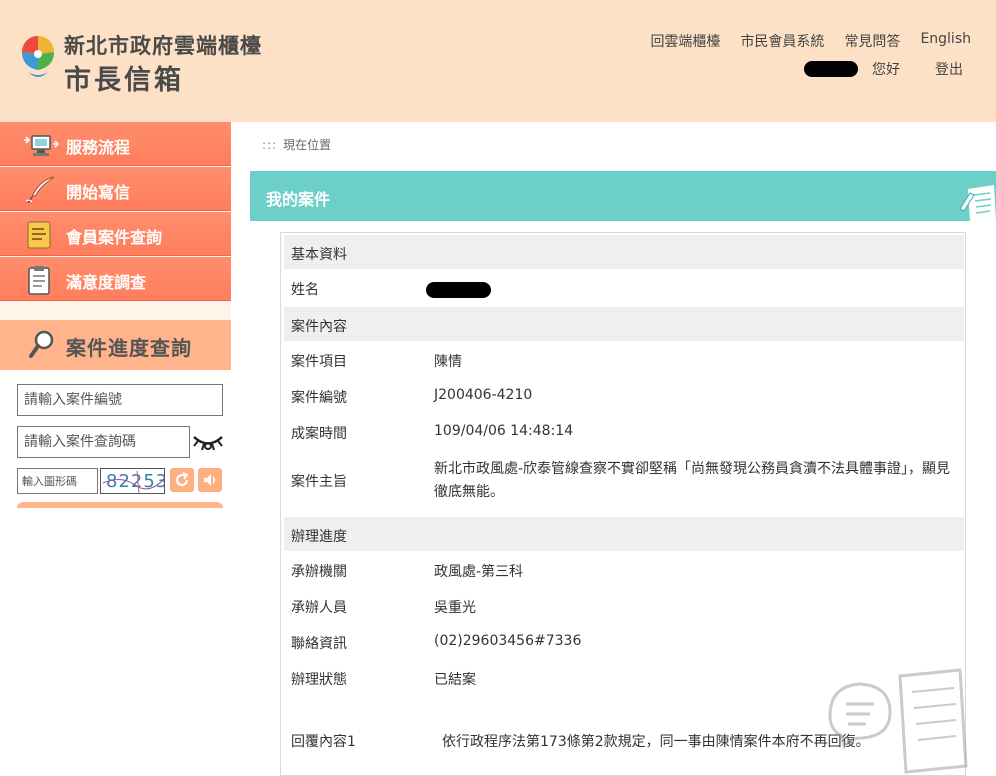 This screenshot has height=776, width=996. I want to click on case-progress-query-title: 案件進度查詢, so click(115, 345).